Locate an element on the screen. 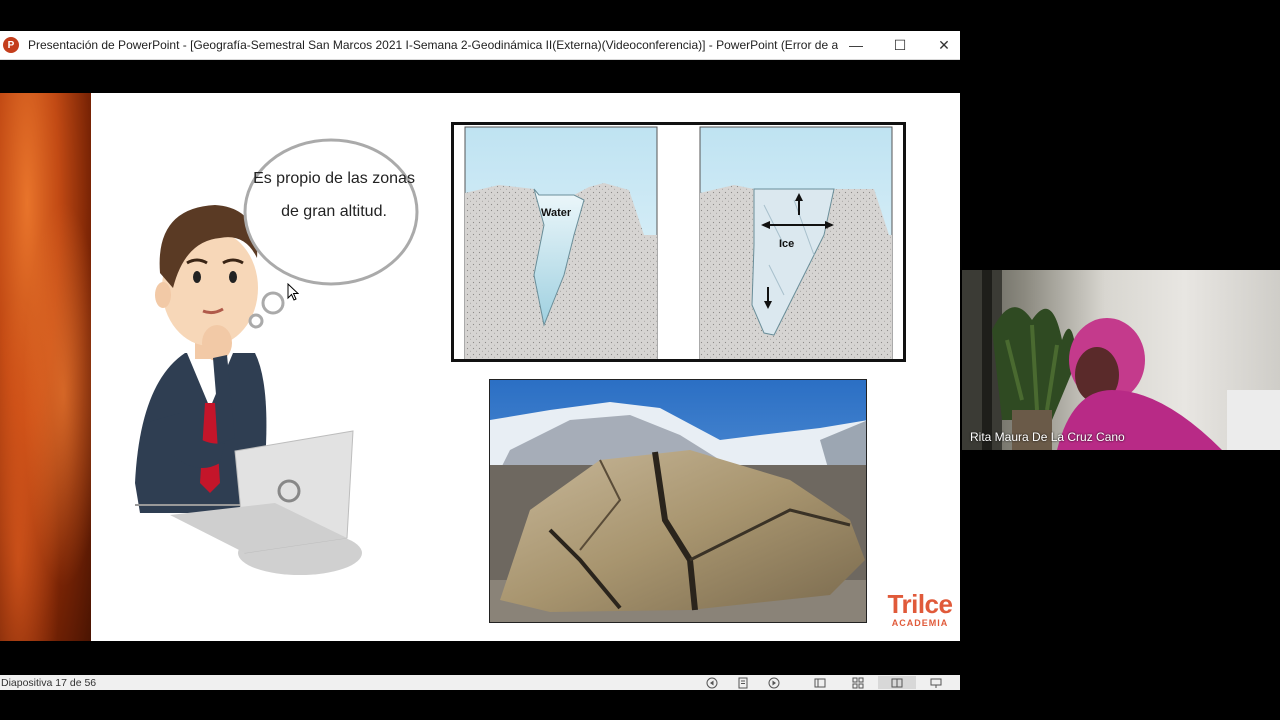  slide-counter: Diapositiva 17 de 56 is located at coordinates (49, 682).